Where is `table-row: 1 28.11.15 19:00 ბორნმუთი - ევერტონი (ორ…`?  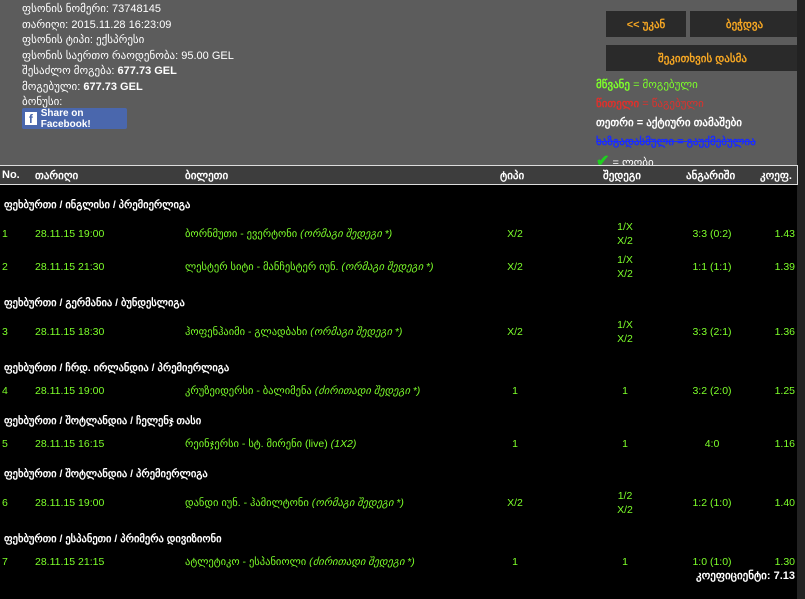
table-row: 1 28.11.15 19:00 ბორნმუთი - ევერტონი (ორ… is located at coordinates (398, 233).